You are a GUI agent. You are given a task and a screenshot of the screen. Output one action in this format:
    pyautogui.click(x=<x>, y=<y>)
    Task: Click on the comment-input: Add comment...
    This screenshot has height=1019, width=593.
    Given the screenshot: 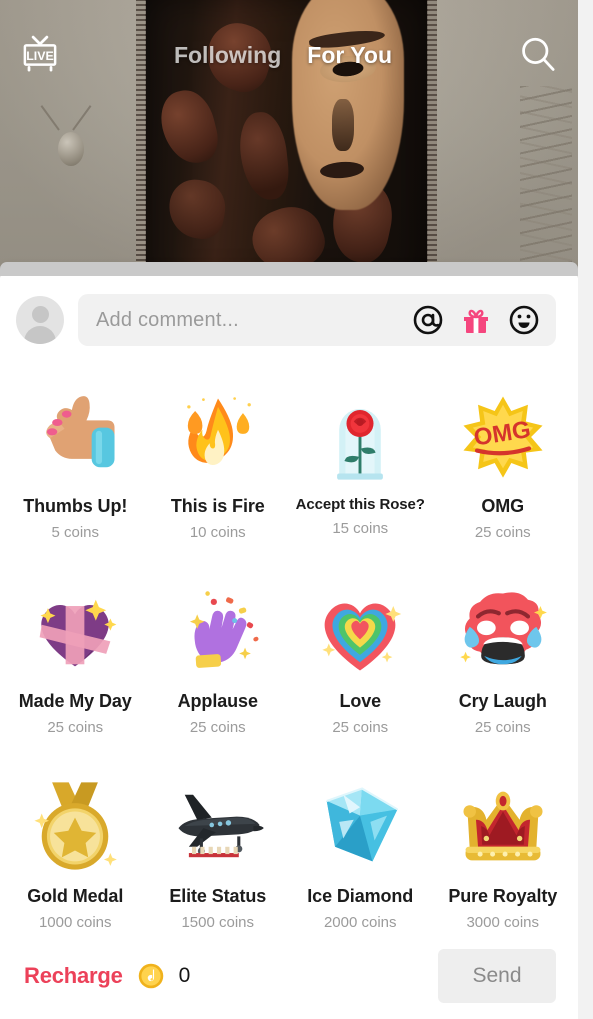 What is the action you would take?
    pyautogui.click(x=246, y=320)
    